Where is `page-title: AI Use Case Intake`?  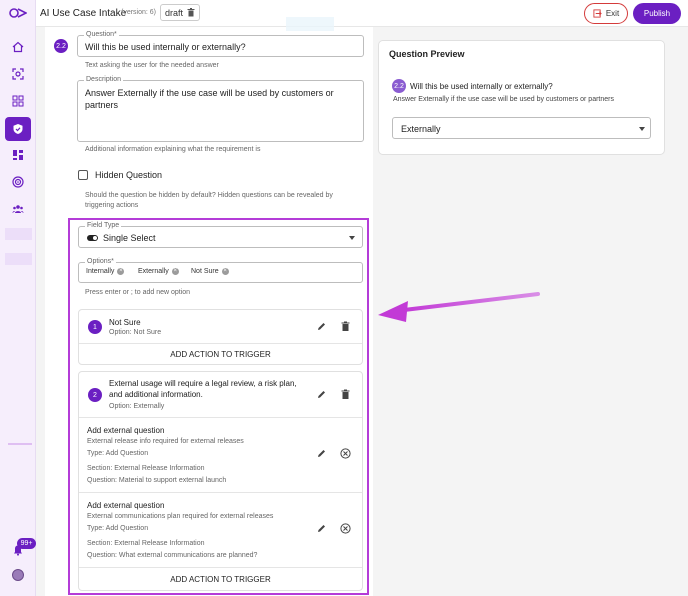 page-title: AI Use Case Intake is located at coordinates (83, 13).